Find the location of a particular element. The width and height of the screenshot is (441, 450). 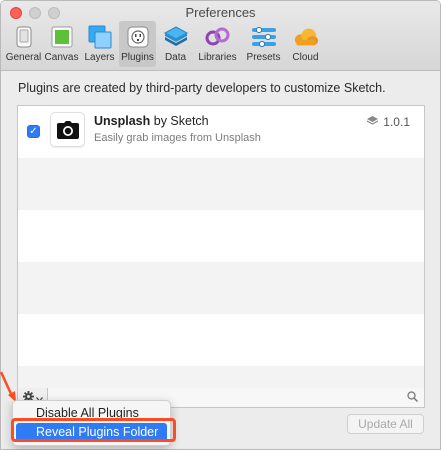

update-all-button: Update All is located at coordinates (385, 424).